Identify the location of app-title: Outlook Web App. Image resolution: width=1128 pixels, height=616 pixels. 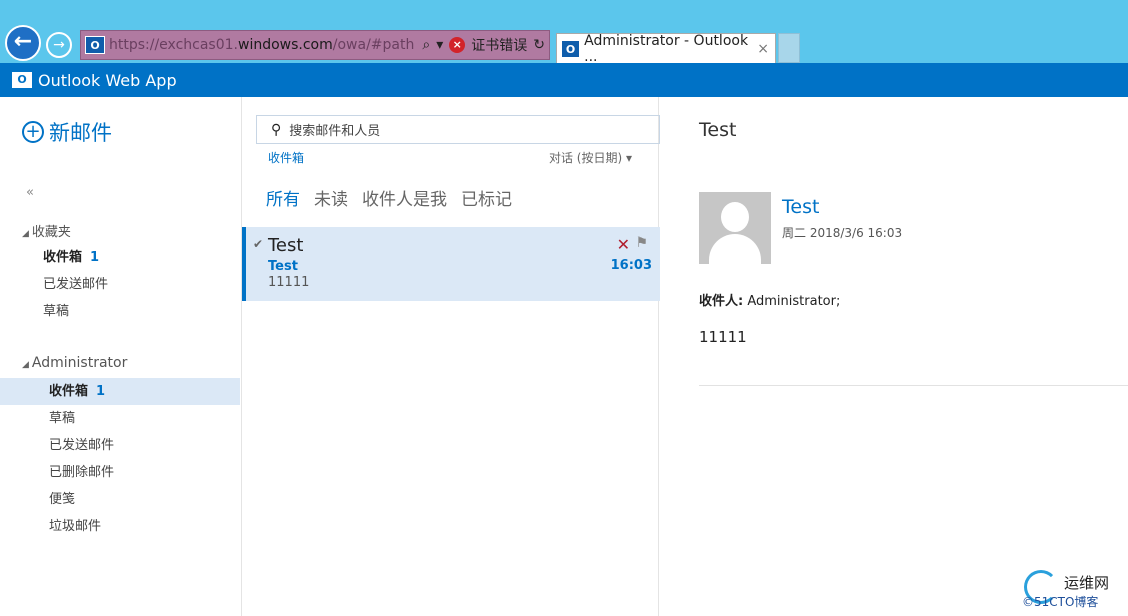
(107, 80).